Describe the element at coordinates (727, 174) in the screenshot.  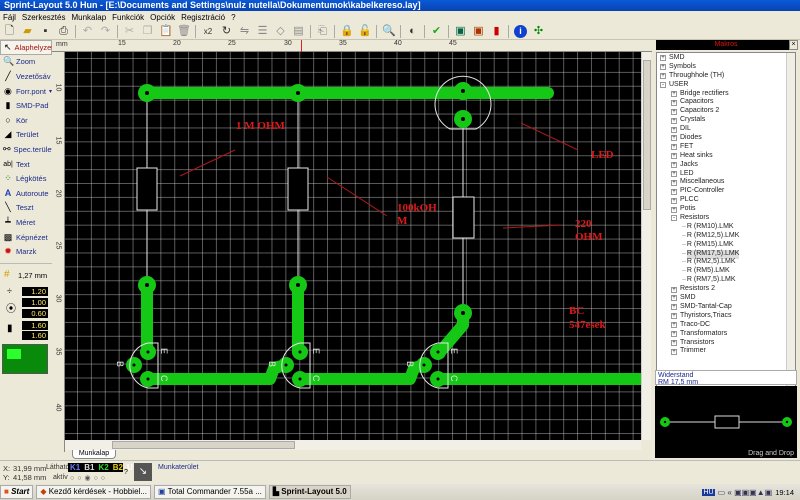
I see `tree-item: + LED` at that location.